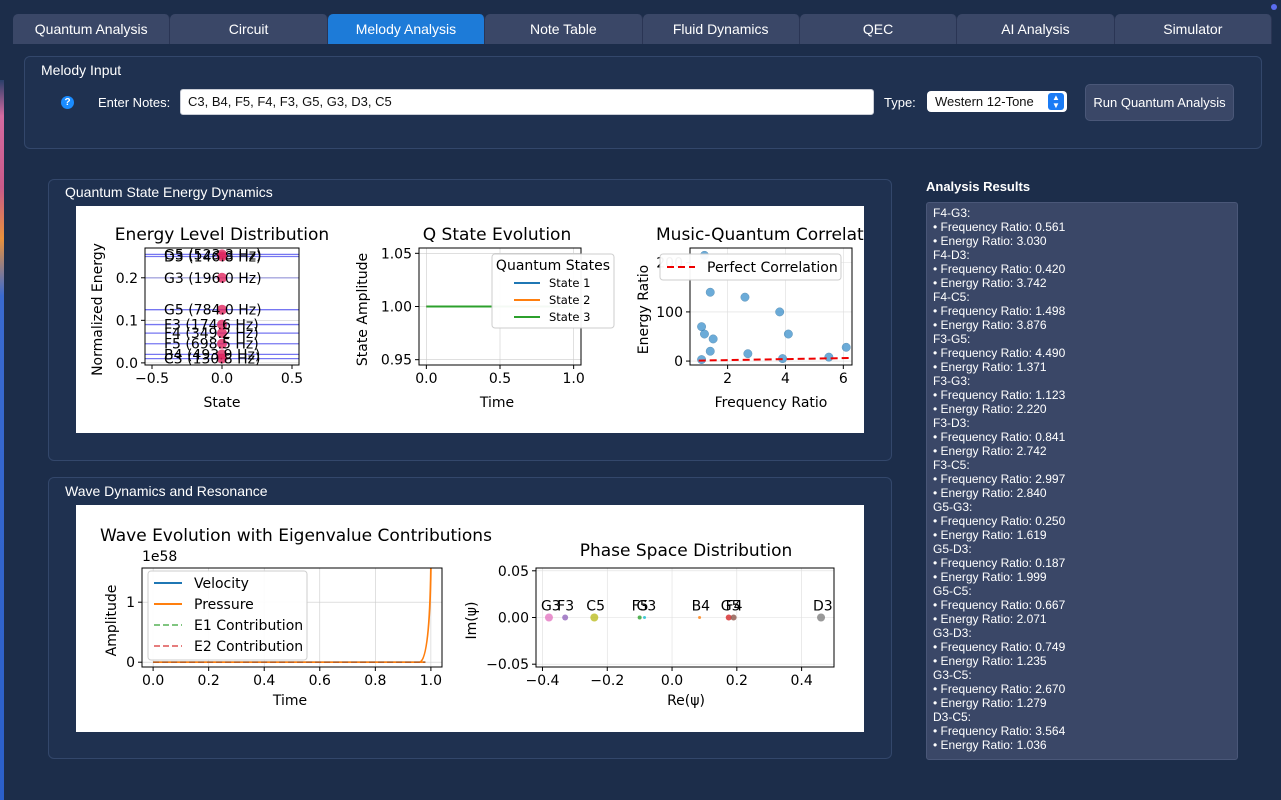 The image size is (1281, 800). Describe the element at coordinates (2, 440) in the screenshot. I see `window-edge-strip` at that location.